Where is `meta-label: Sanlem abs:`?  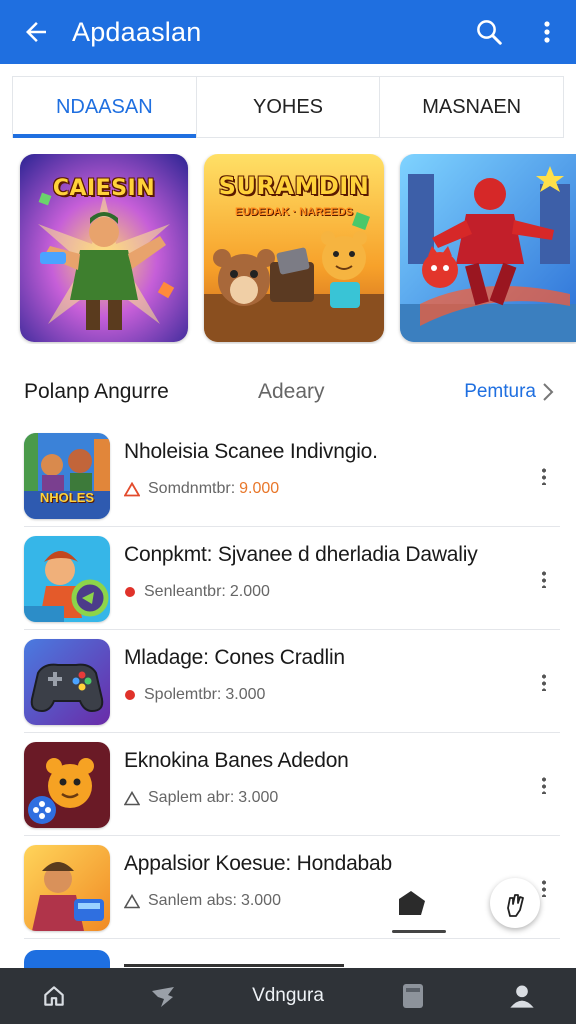 meta-label: Sanlem abs: is located at coordinates (192, 900).